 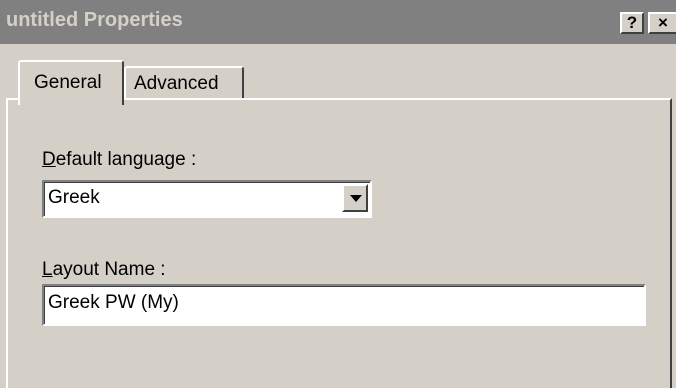 What do you see at coordinates (176, 83) in the screenshot?
I see `tab-advanced-label: Advanced` at bounding box center [176, 83].